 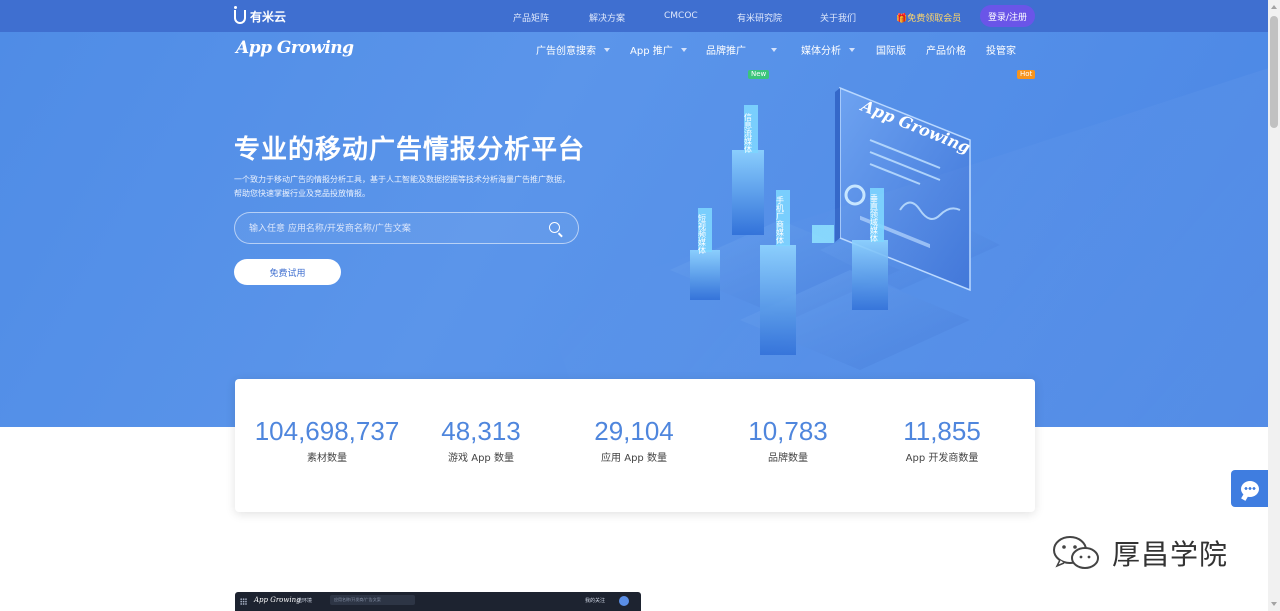 What do you see at coordinates (1026, 74) in the screenshot?
I see `hot-badge: Hot` at bounding box center [1026, 74].